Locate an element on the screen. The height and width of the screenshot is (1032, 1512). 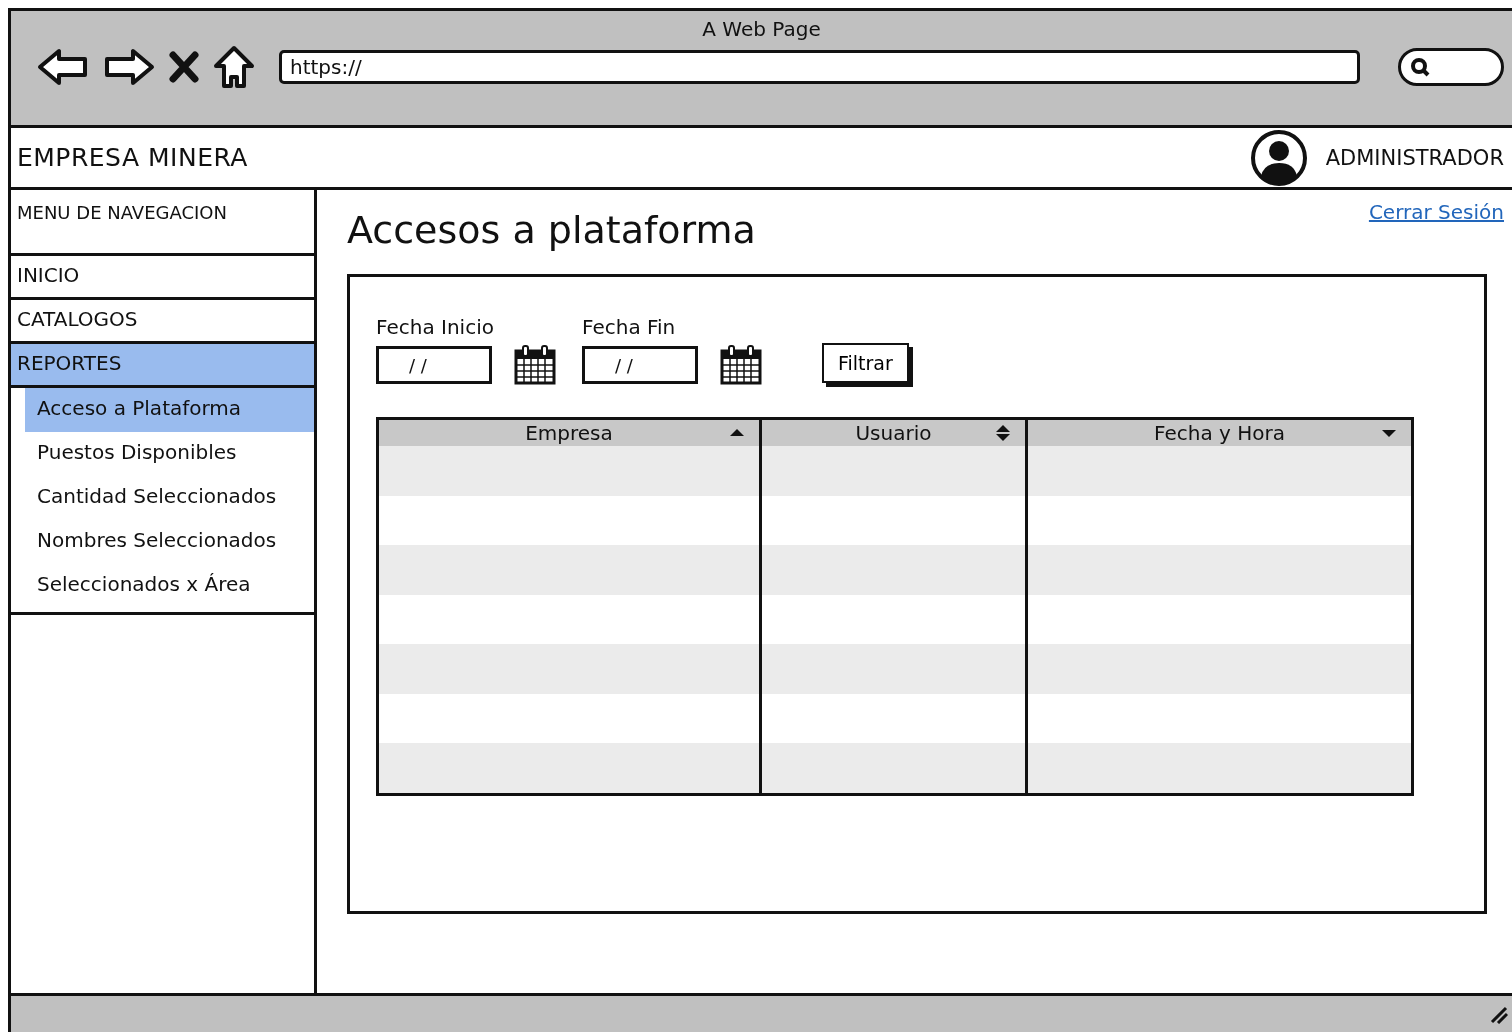
address-field: https:// is located at coordinates (819, 67).